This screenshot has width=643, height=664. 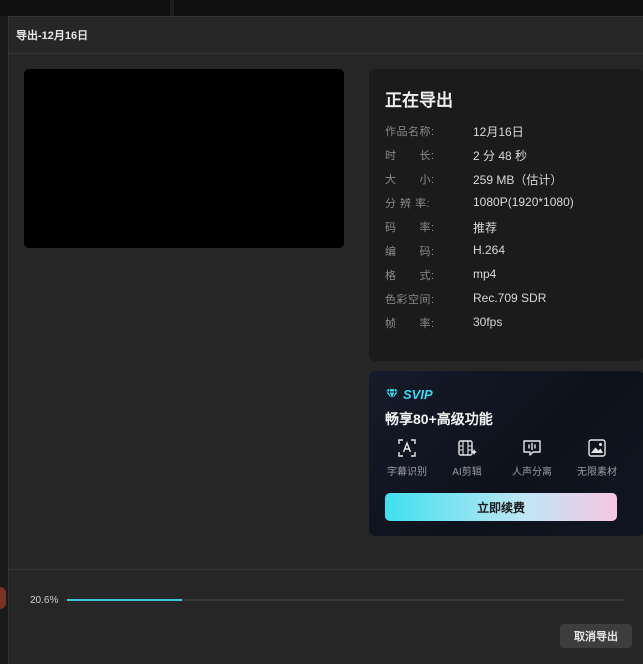 What do you see at coordinates (410, 300) in the screenshot?
I see `info-label: 色彩空间:` at bounding box center [410, 300].